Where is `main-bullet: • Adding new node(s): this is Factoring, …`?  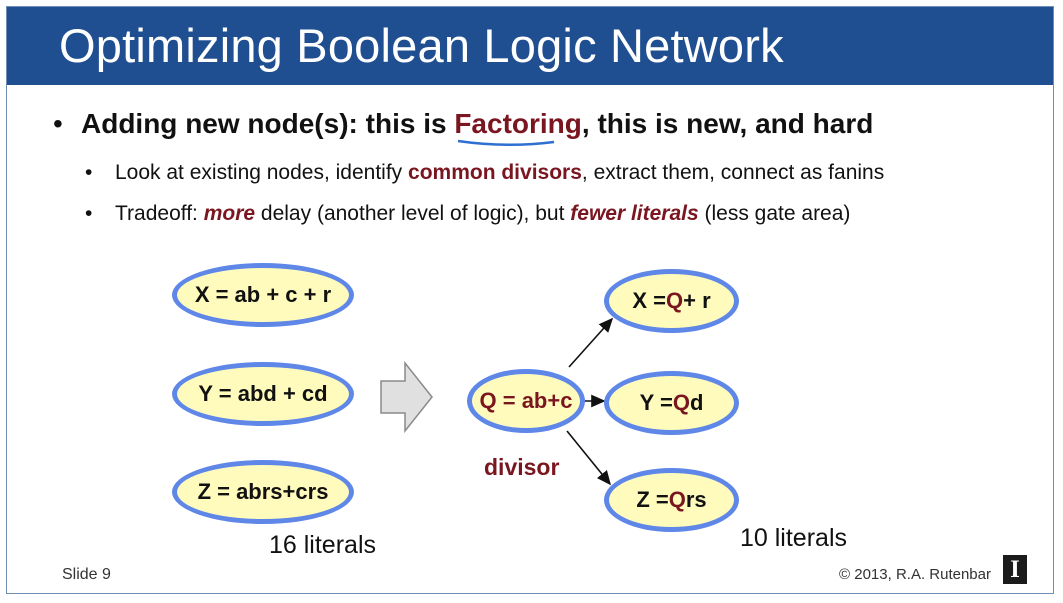 main-bullet: • Adding new node(s): this is Factoring, … is located at coordinates (463, 127).